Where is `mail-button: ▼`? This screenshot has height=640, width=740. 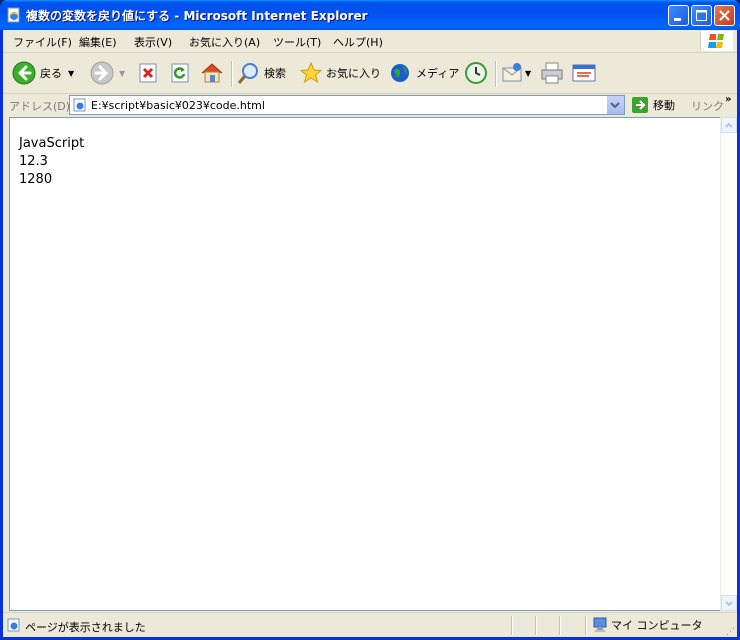
mail-button: ▼ is located at coordinates (516, 73).